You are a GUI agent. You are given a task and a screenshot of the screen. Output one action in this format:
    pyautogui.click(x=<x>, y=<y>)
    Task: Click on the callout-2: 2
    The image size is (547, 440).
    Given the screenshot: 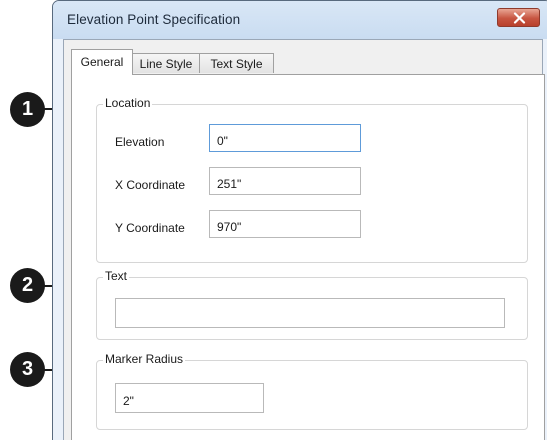 What is the action you would take?
    pyautogui.click(x=27, y=285)
    